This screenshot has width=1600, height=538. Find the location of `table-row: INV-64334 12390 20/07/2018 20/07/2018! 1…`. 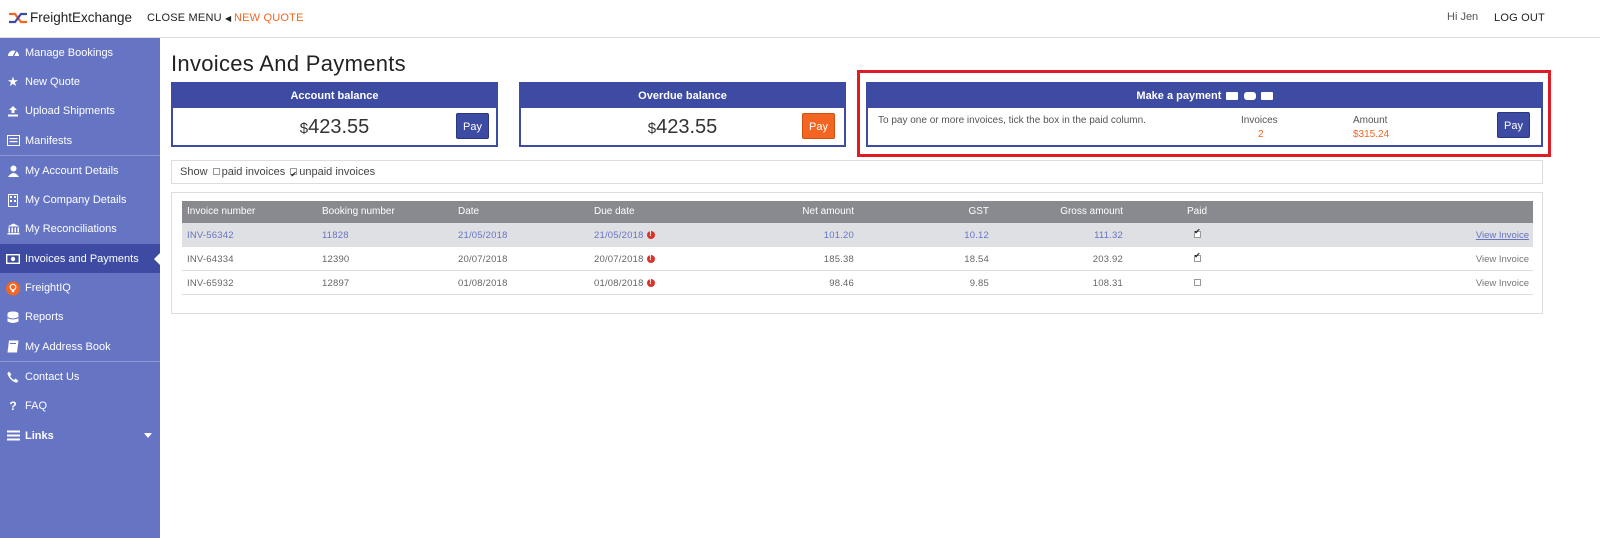

table-row: INV-64334 12390 20/07/2018 20/07/2018! 1… is located at coordinates (857, 259).